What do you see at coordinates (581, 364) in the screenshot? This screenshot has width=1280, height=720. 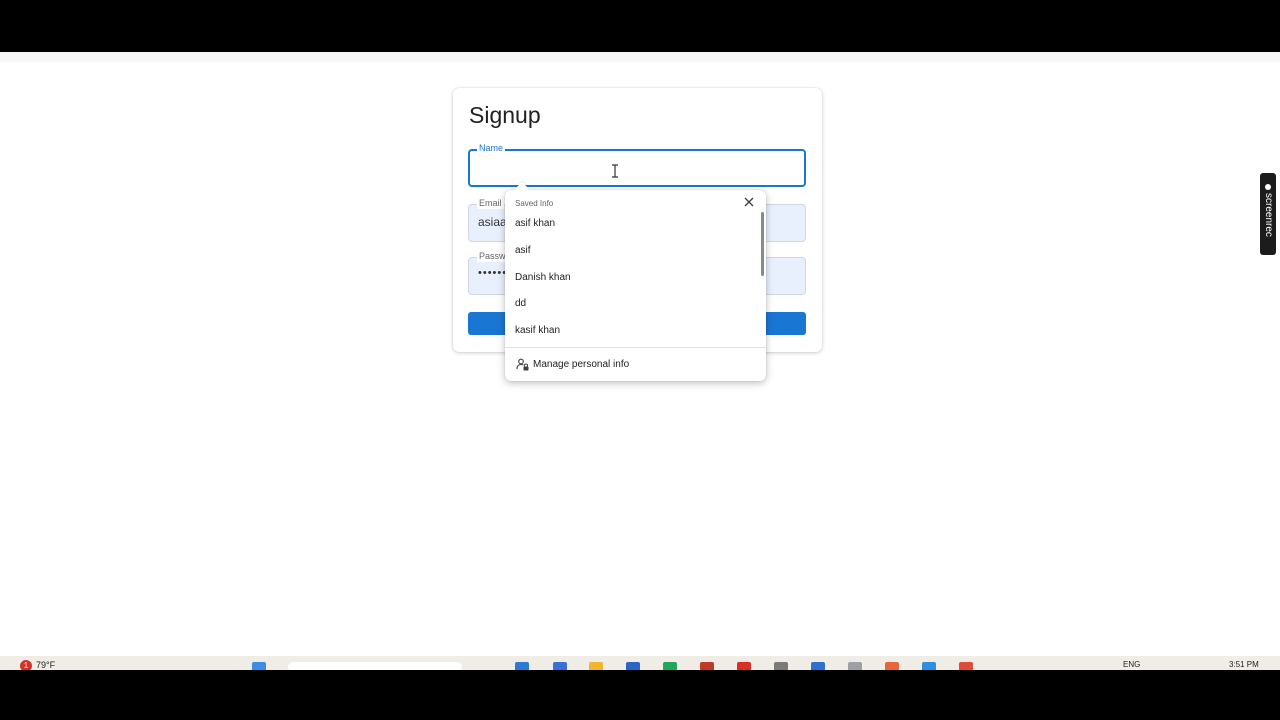 I see `manage-personal-info-label: Manage personal info` at bounding box center [581, 364].